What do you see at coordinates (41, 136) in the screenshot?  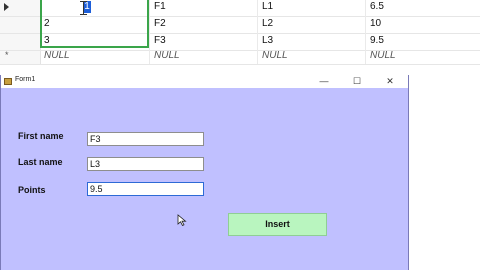 I see `first-name-label: First name` at bounding box center [41, 136].